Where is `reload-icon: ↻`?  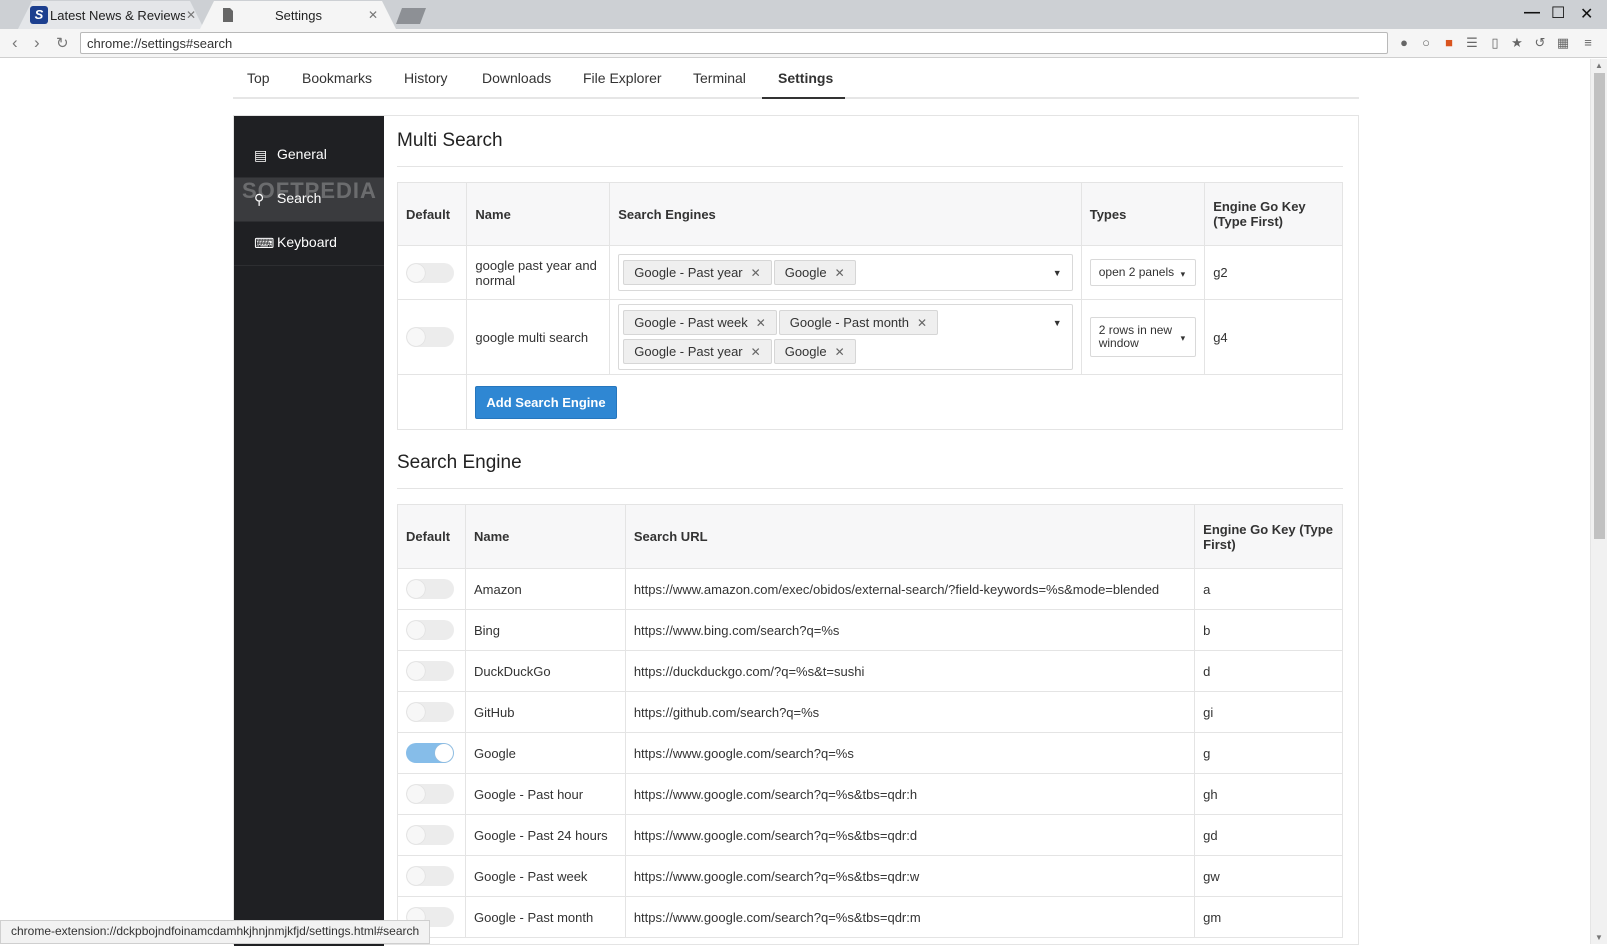
reload-icon: ↻ is located at coordinates (62, 43).